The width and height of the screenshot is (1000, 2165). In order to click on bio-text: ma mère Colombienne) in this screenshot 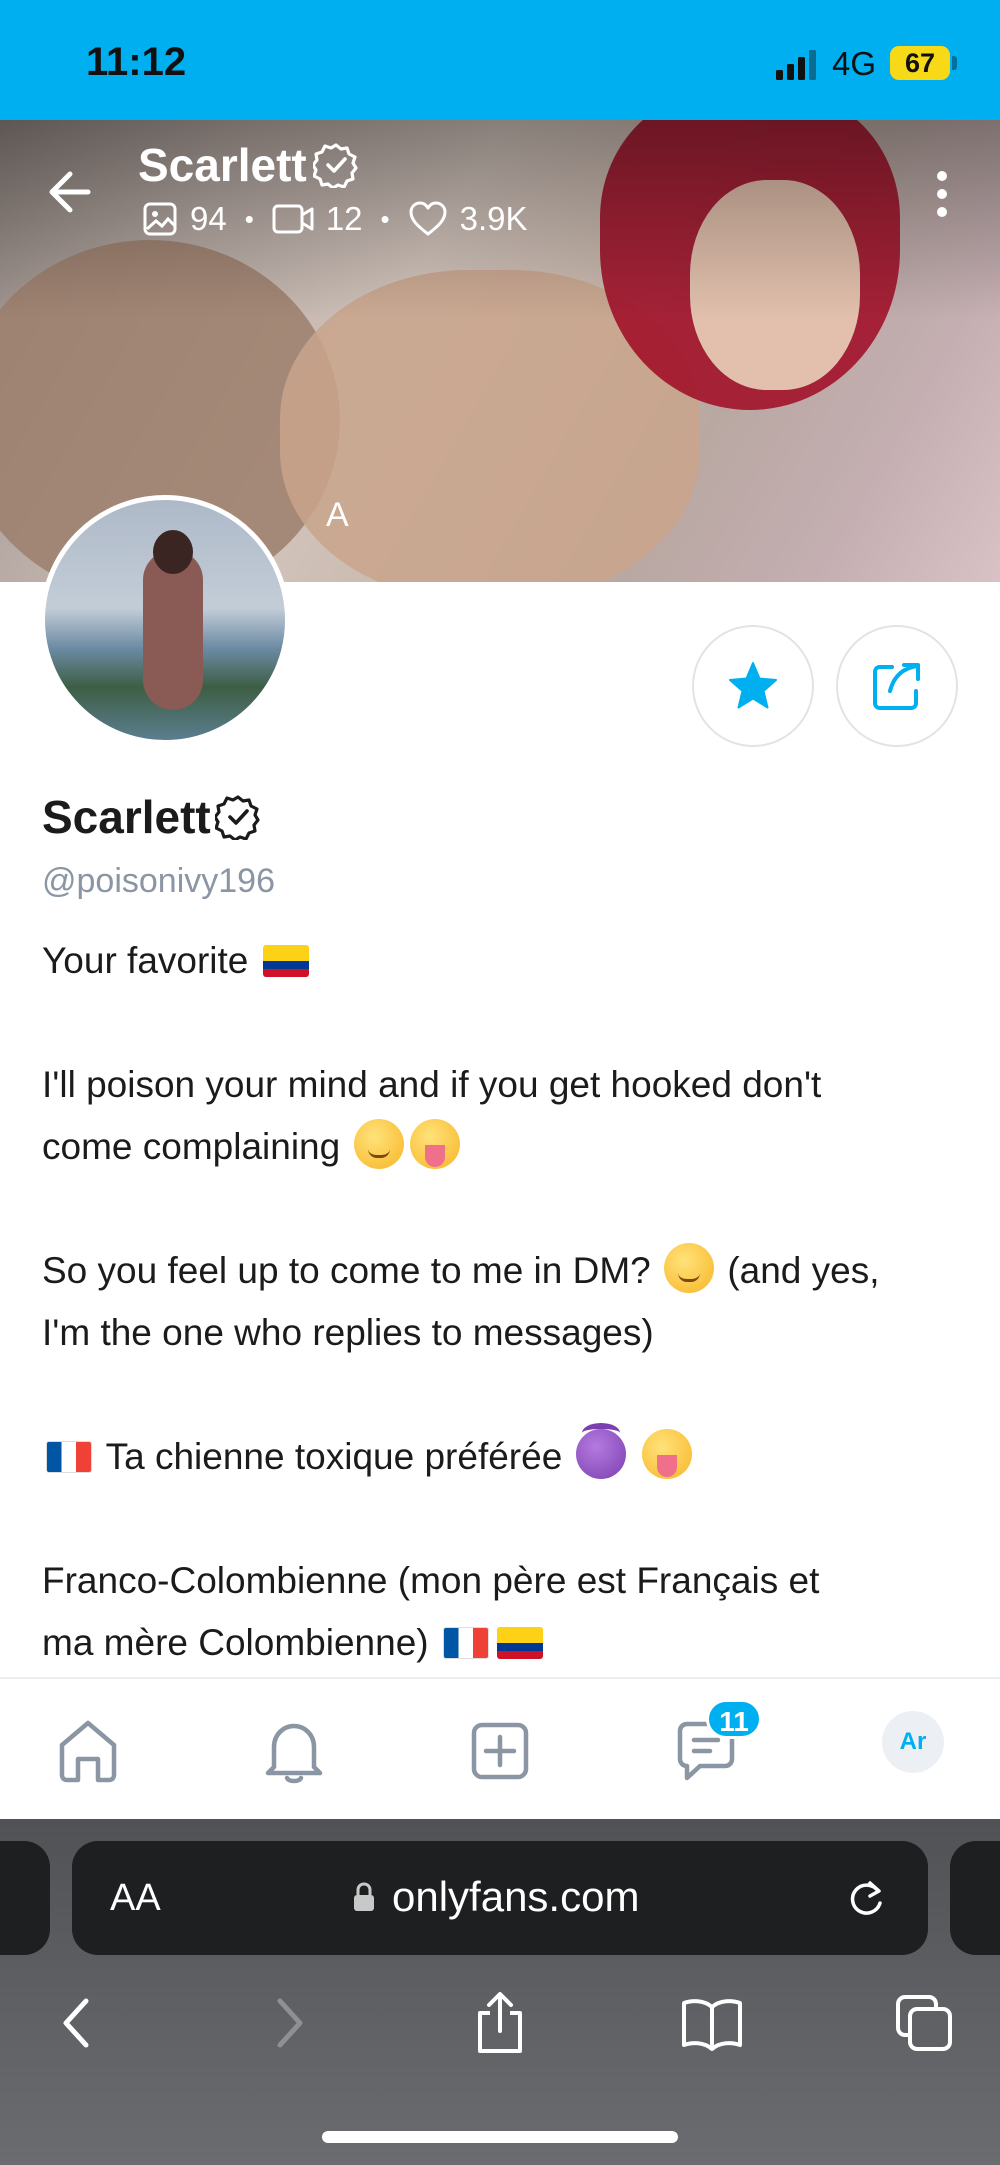, I will do `click(235, 1642)`.